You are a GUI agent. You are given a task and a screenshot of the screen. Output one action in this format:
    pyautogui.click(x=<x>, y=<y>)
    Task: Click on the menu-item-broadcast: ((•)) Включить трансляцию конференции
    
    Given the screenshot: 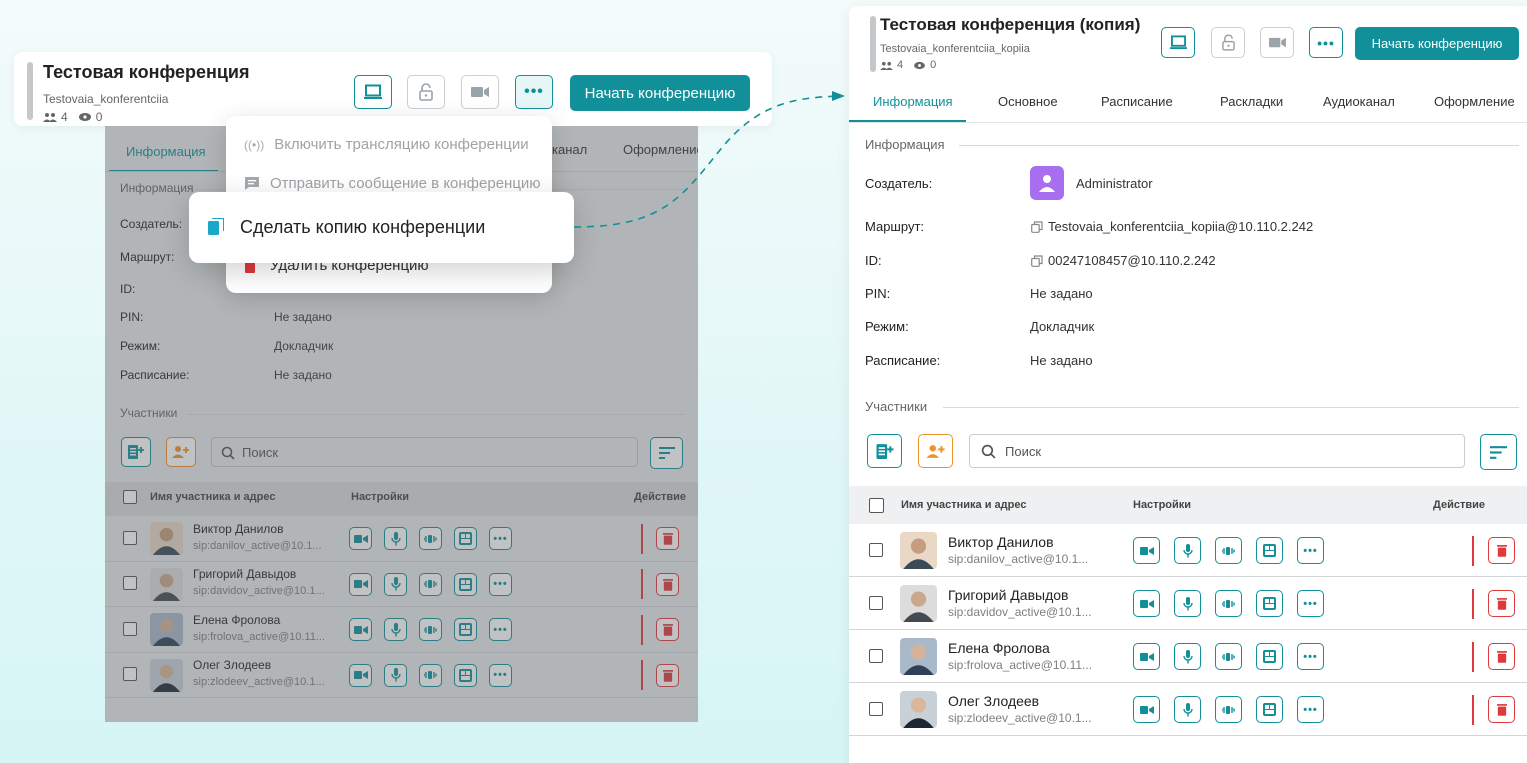 What is the action you would take?
    pyautogui.click(x=386, y=144)
    